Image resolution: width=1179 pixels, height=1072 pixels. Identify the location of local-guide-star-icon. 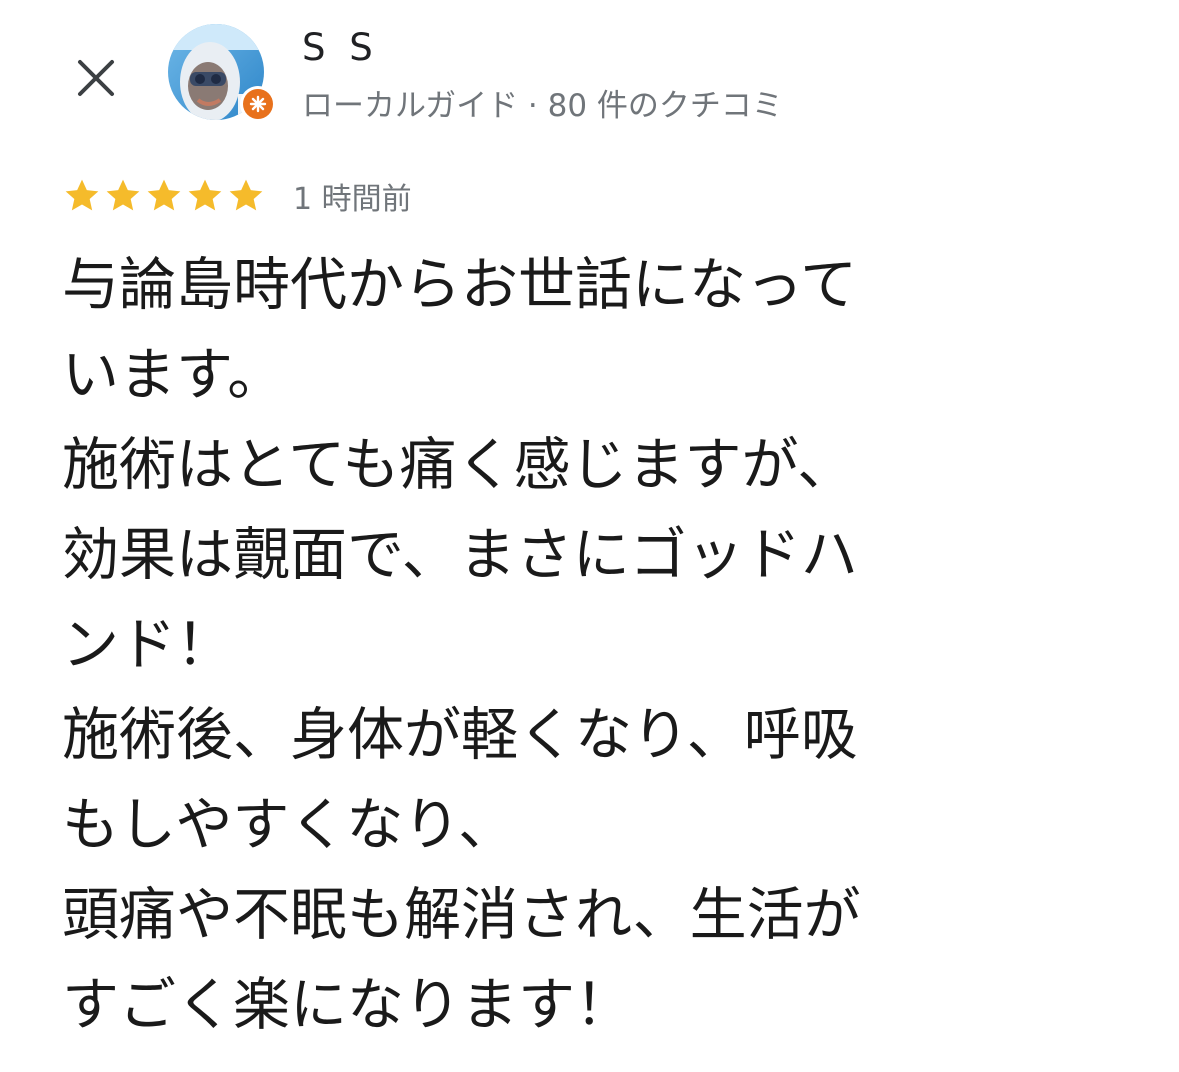
(258, 104).